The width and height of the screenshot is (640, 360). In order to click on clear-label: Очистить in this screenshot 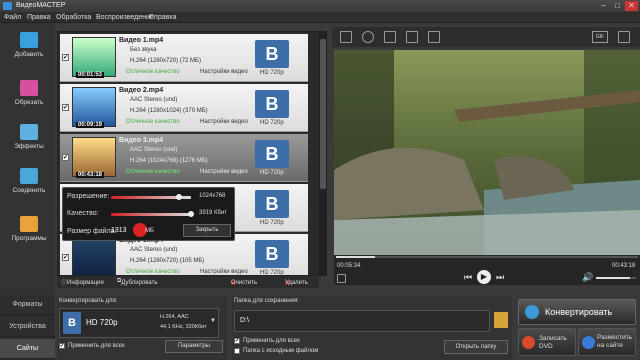, I will do `click(244, 283)`.